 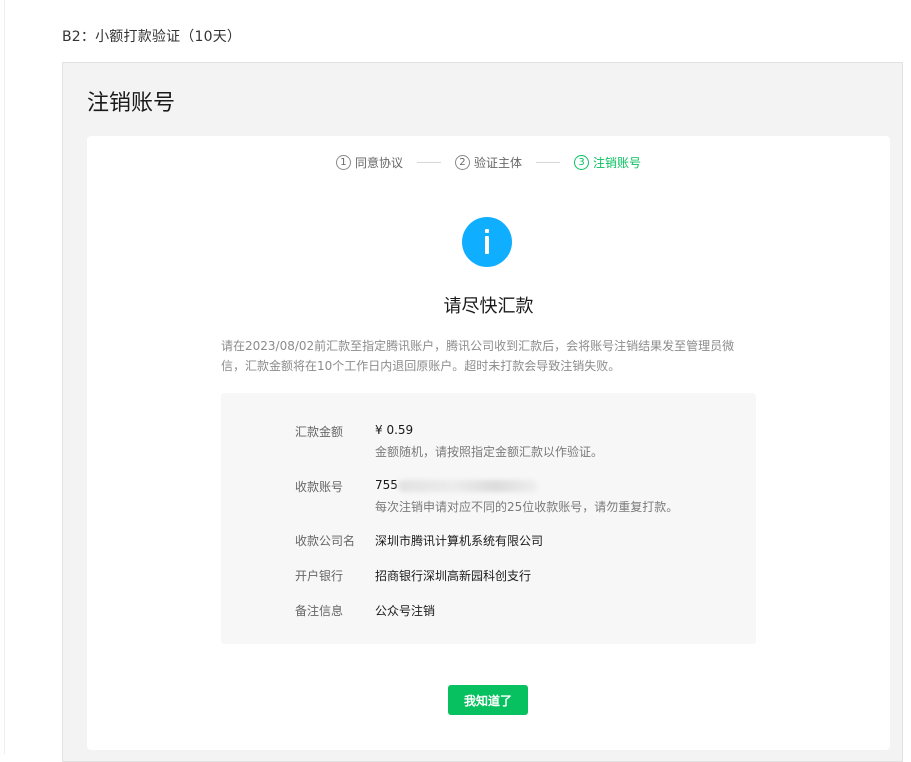 What do you see at coordinates (617, 163) in the screenshot?
I see `step-label: 注销账号` at bounding box center [617, 163].